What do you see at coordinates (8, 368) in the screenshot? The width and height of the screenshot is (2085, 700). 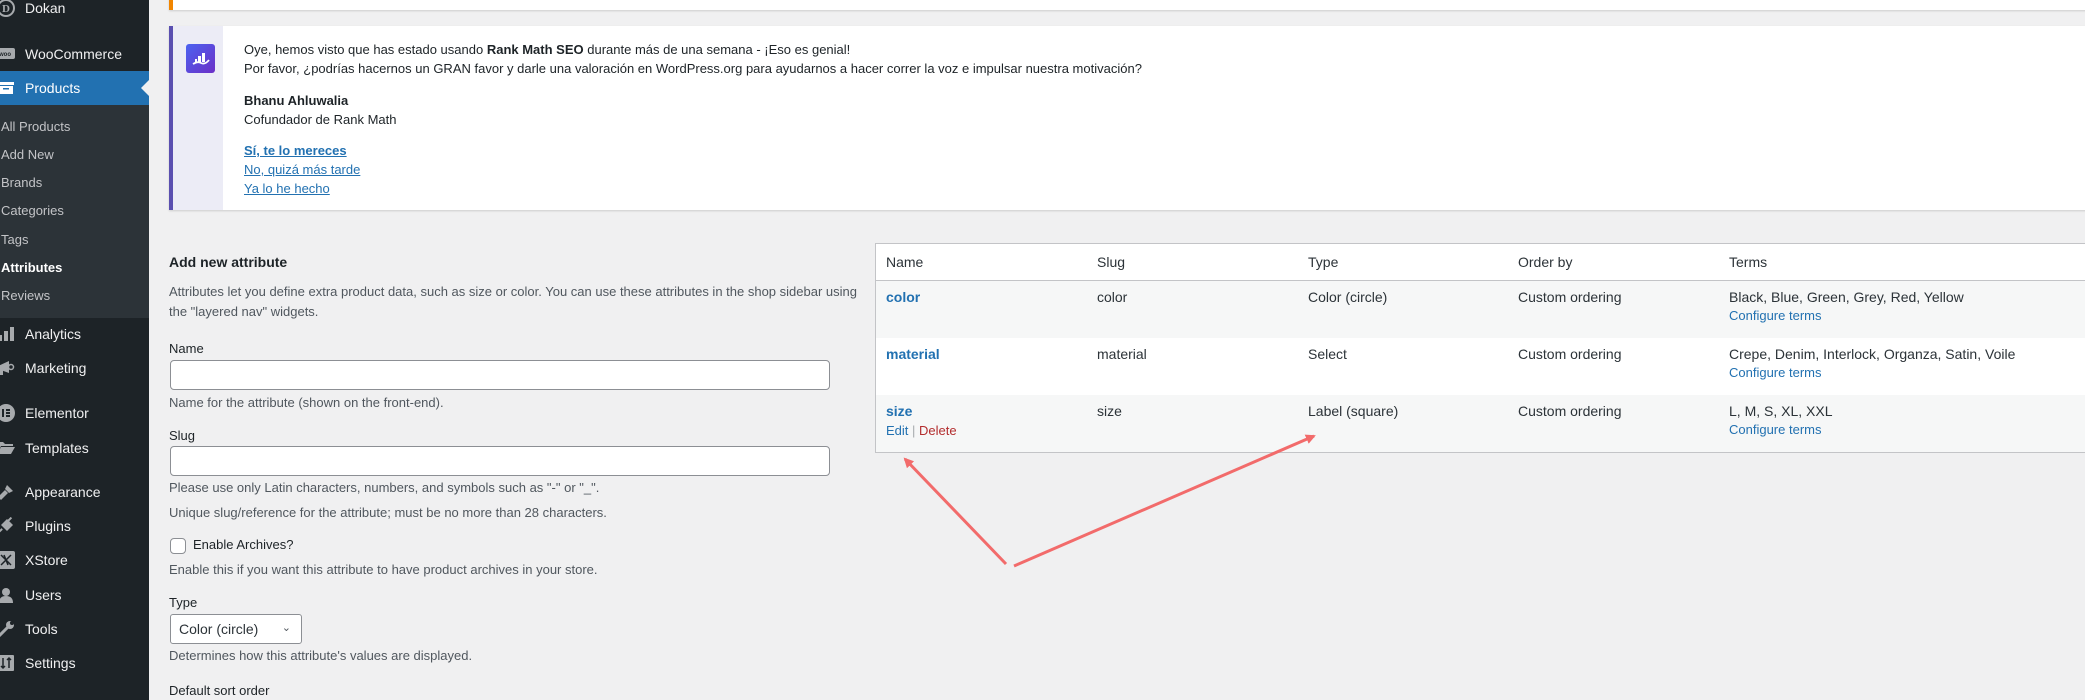 I see `megaphone-icon` at bounding box center [8, 368].